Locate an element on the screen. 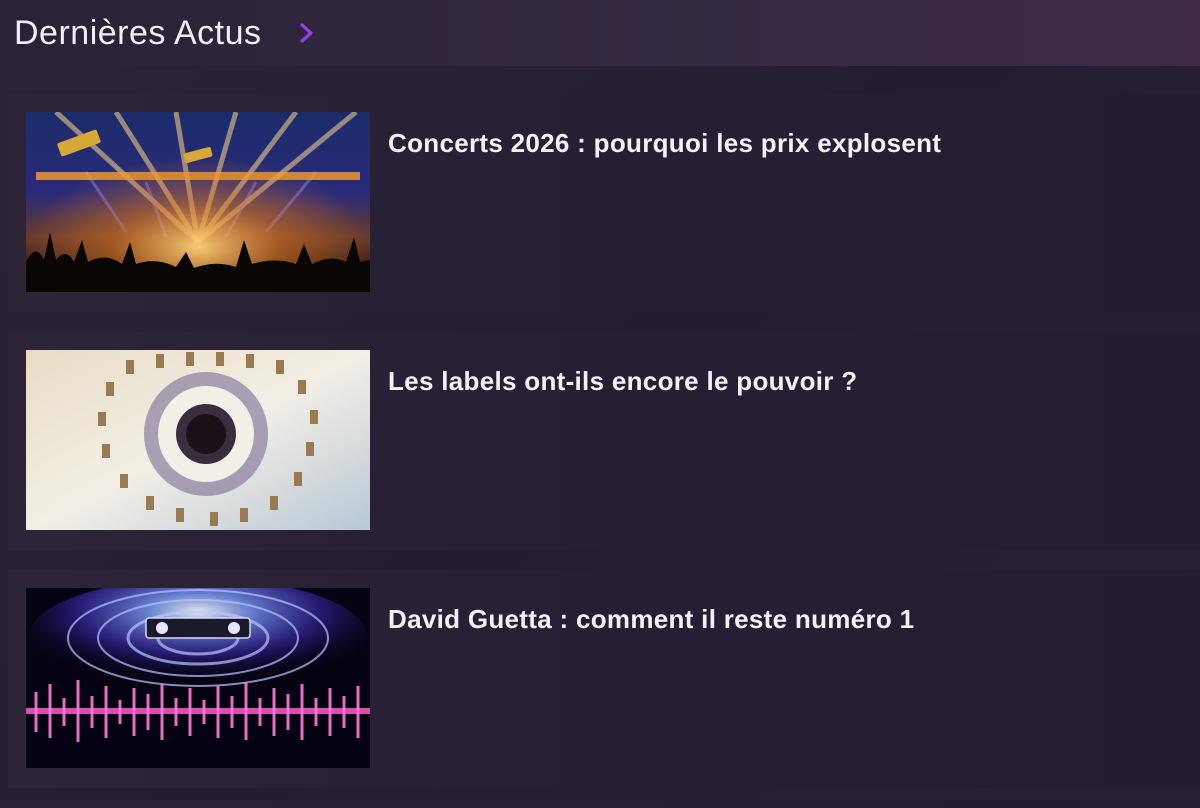 This screenshot has height=808, width=1200. section-header: Dernières Actus is located at coordinates (600, 33).